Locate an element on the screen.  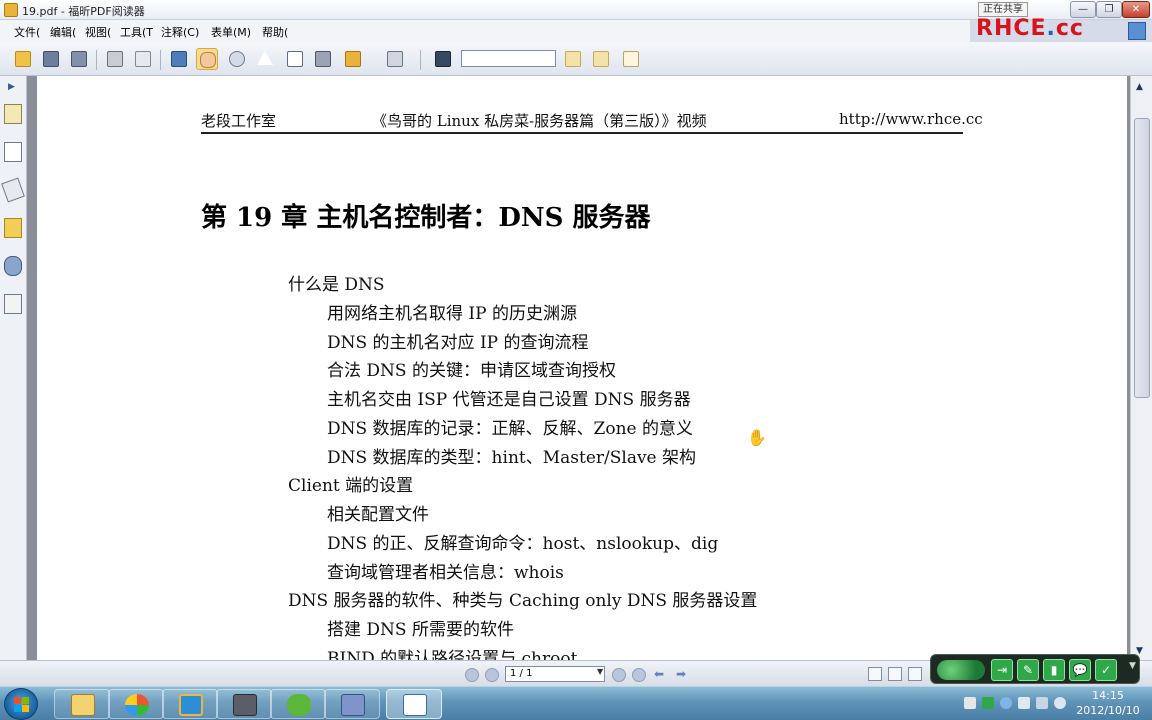
previous-page-icon is located at coordinates (492, 675).